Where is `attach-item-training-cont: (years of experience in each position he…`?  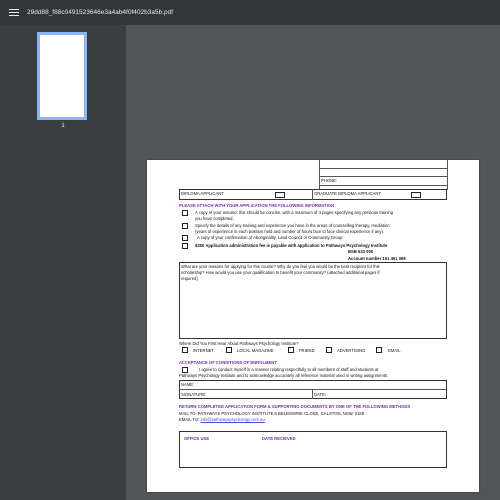
attach-item-training-cont: (years of experience in each position he… is located at coordinates (290, 231).